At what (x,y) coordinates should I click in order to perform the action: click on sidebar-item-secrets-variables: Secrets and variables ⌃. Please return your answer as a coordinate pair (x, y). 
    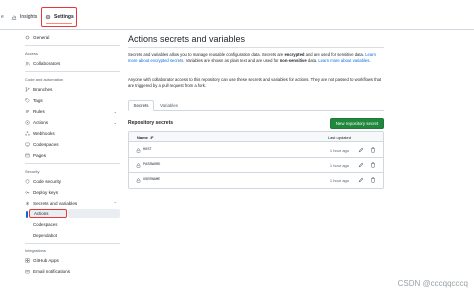
    Looking at the image, I should click on (71, 203).